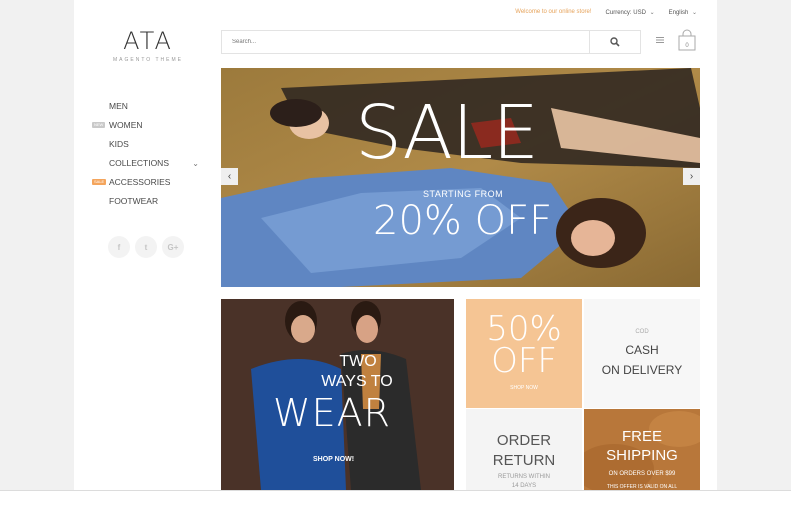  I want to click on return-tile: ORDER RETURN RETURNS WITHIN 14 DAYS, so click(524, 449).